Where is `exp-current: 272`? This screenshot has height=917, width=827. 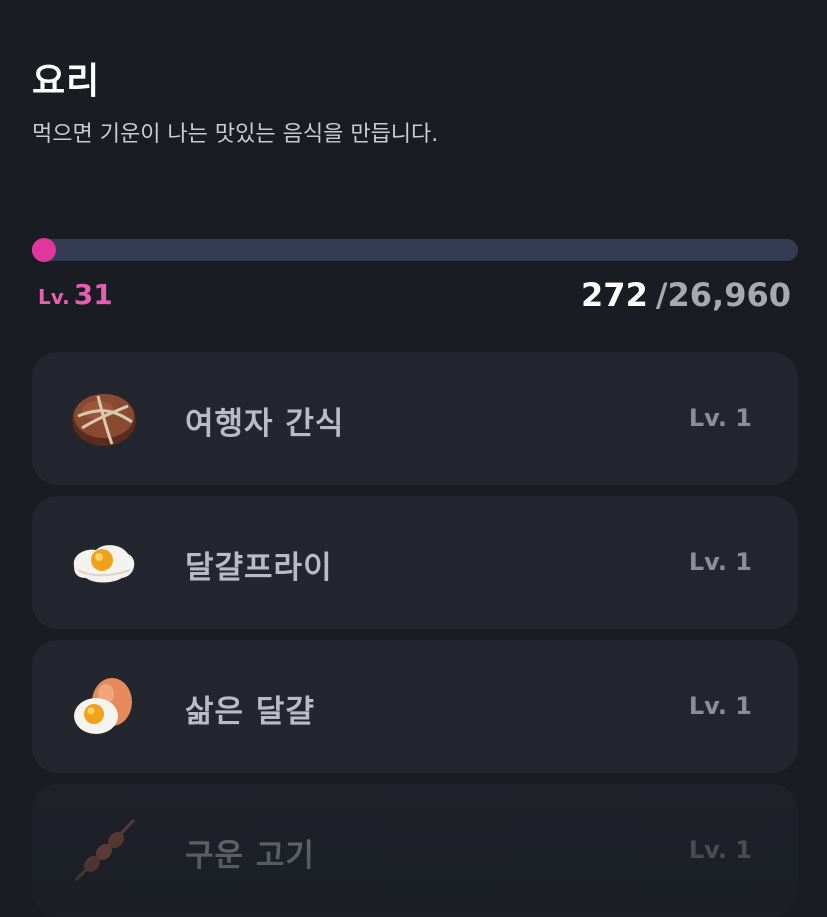 exp-current: 272 is located at coordinates (614, 295).